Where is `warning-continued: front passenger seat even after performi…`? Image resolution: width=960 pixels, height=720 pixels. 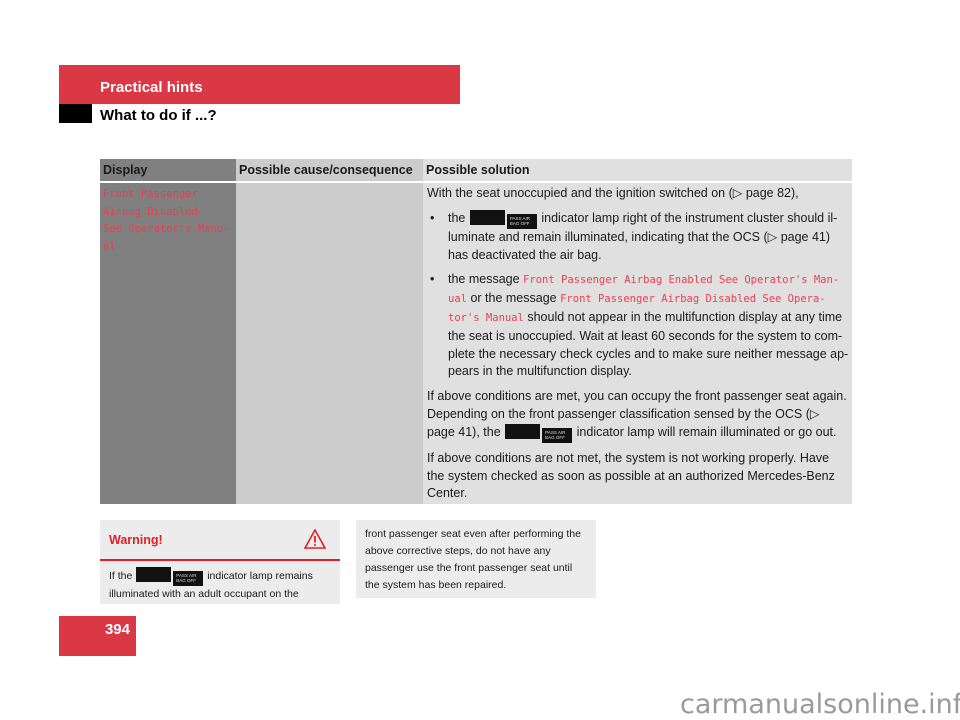 warning-continued: front passenger seat even after performi… is located at coordinates (476, 559).